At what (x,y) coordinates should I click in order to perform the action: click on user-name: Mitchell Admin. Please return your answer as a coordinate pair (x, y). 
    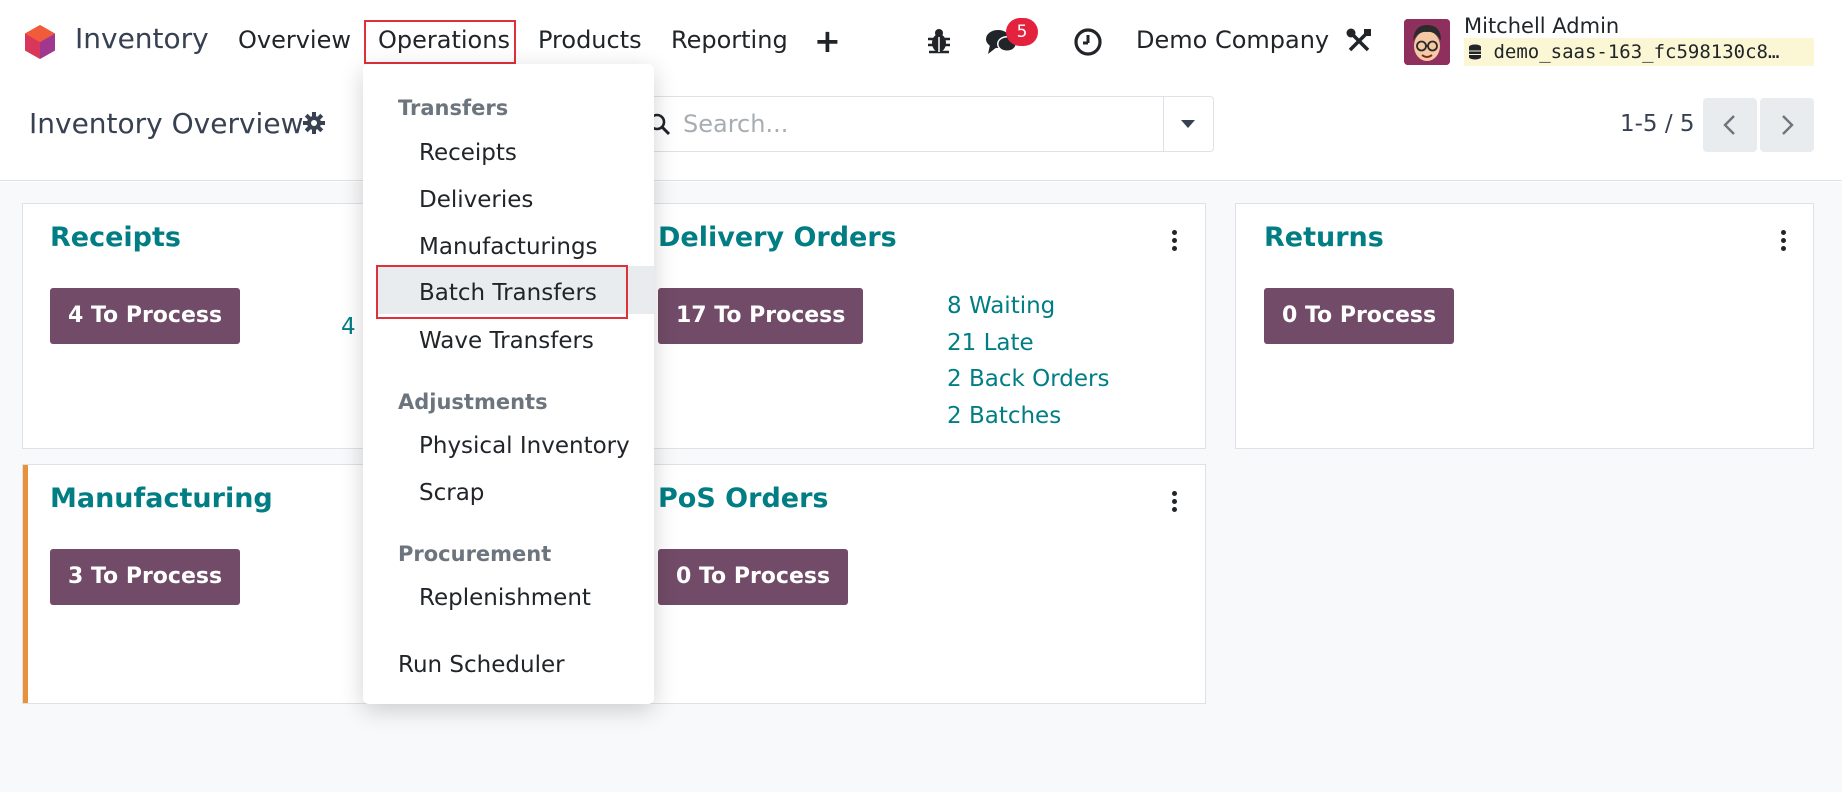
    Looking at the image, I should click on (1541, 26).